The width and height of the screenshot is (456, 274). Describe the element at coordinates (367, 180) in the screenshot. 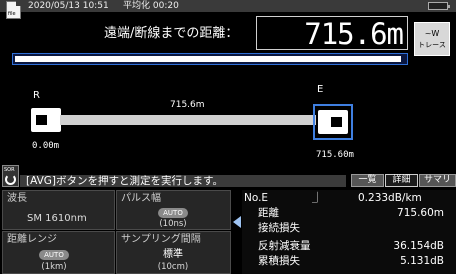

I see `tab-list: 一覧` at that location.